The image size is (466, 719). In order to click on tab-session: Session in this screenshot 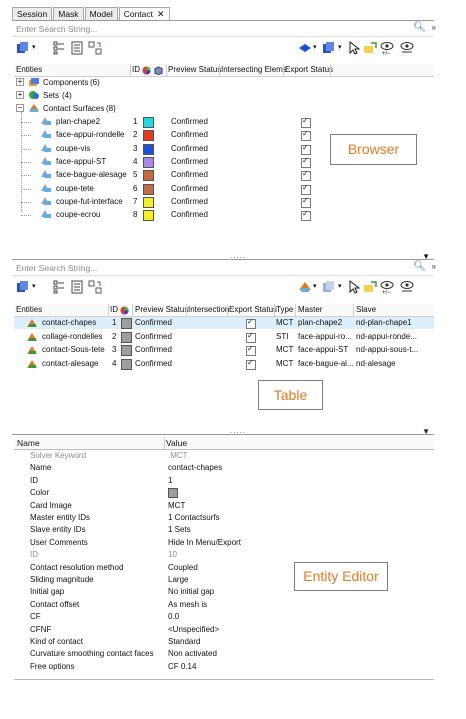, I will do `click(32, 13)`.